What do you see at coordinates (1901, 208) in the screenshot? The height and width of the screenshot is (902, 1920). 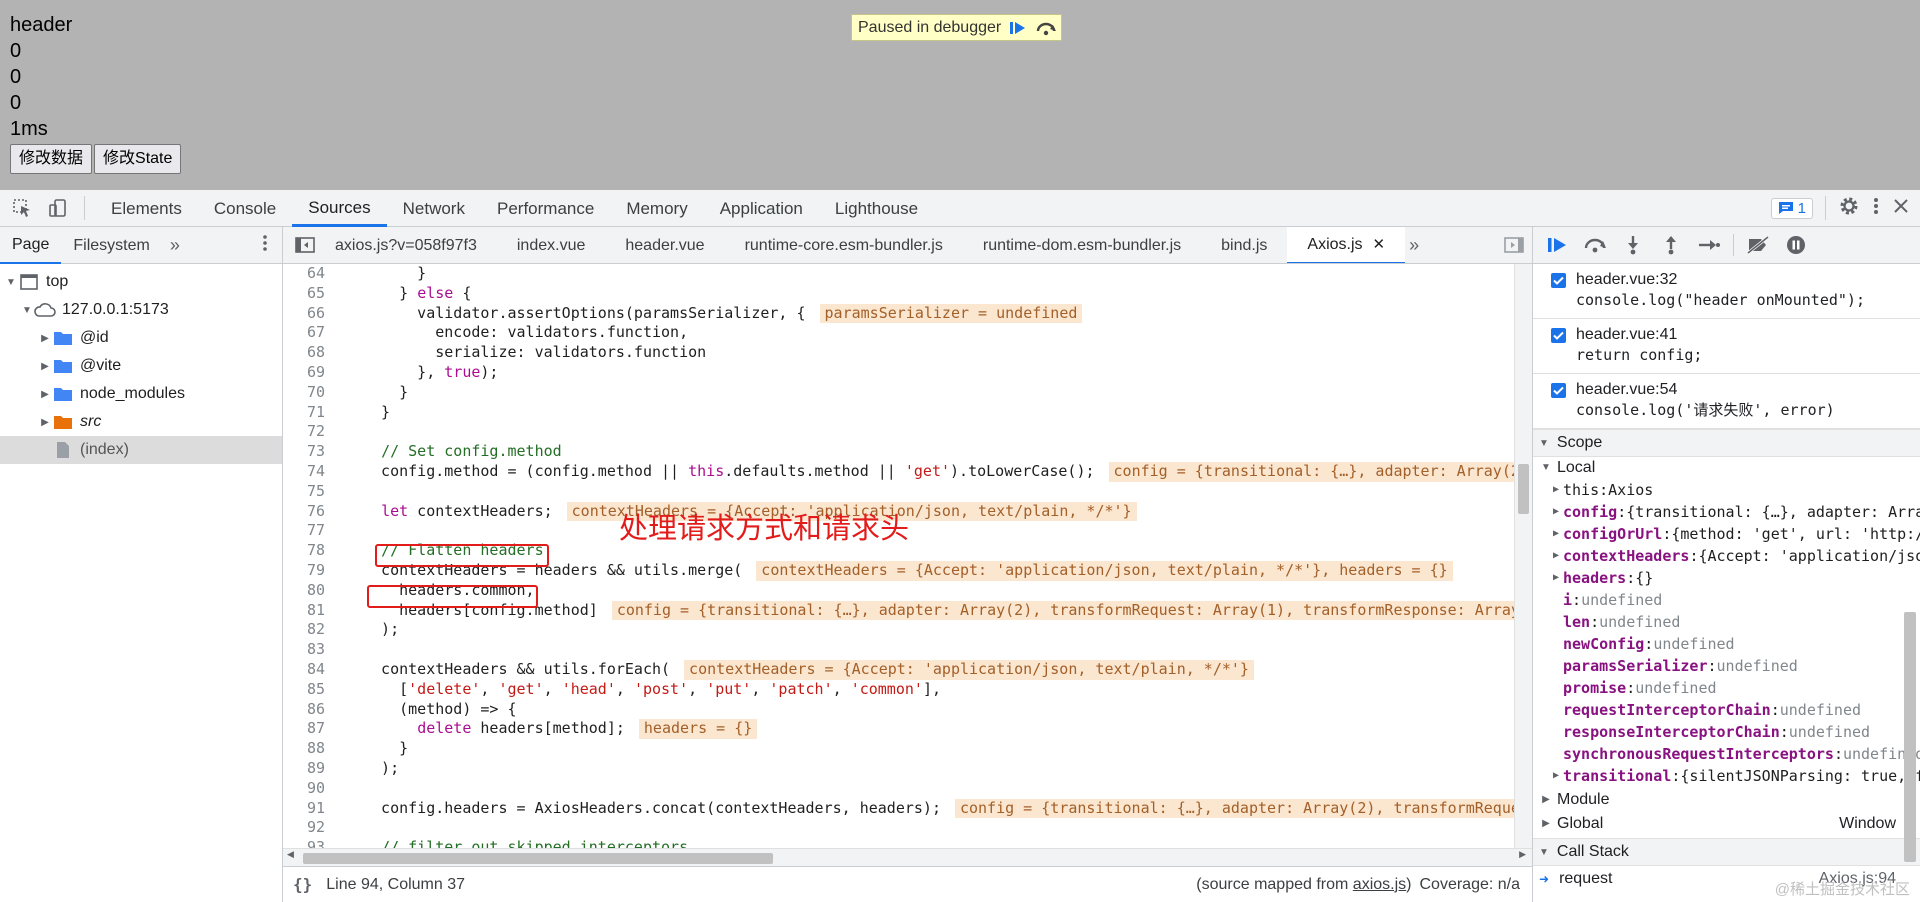 I see `close-devtools-icon` at bounding box center [1901, 208].